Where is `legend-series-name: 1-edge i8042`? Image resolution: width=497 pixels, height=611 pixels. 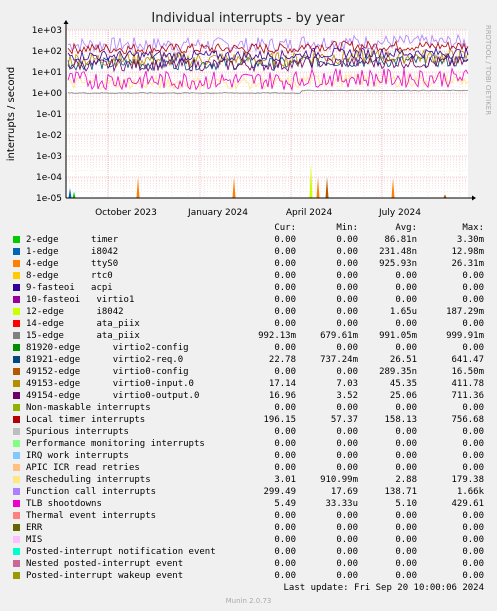 legend-series-name: 1-edge i8042 is located at coordinates (72, 252).